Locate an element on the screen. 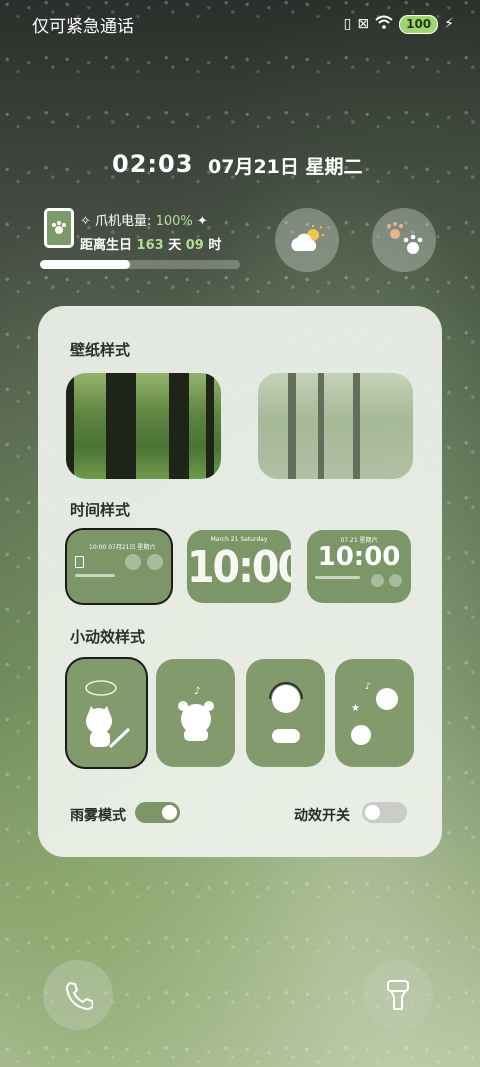 The width and height of the screenshot is (480, 1067). paw-button is located at coordinates (404, 240).